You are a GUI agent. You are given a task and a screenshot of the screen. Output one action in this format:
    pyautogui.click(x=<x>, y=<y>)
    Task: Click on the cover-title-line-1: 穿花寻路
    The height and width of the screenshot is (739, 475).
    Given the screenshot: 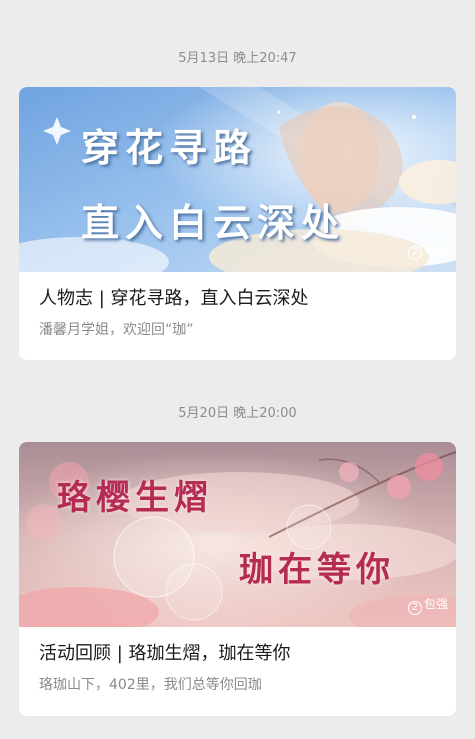 What is the action you would take?
    pyautogui.click(x=169, y=147)
    